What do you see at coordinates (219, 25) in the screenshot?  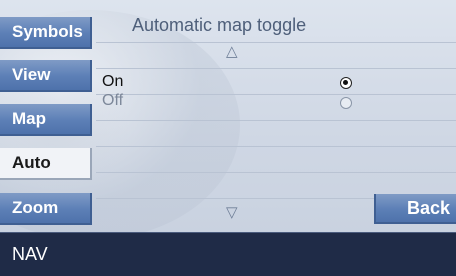 I see `page-title: Automatic map toggle` at bounding box center [219, 25].